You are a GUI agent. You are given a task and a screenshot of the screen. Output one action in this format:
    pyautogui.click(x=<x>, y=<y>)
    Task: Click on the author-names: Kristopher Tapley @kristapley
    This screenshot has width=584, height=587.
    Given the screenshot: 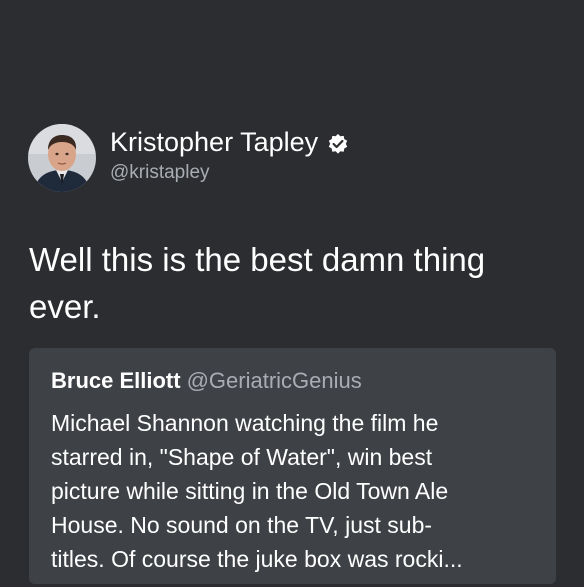 What is the action you would take?
    pyautogui.click(x=229, y=155)
    